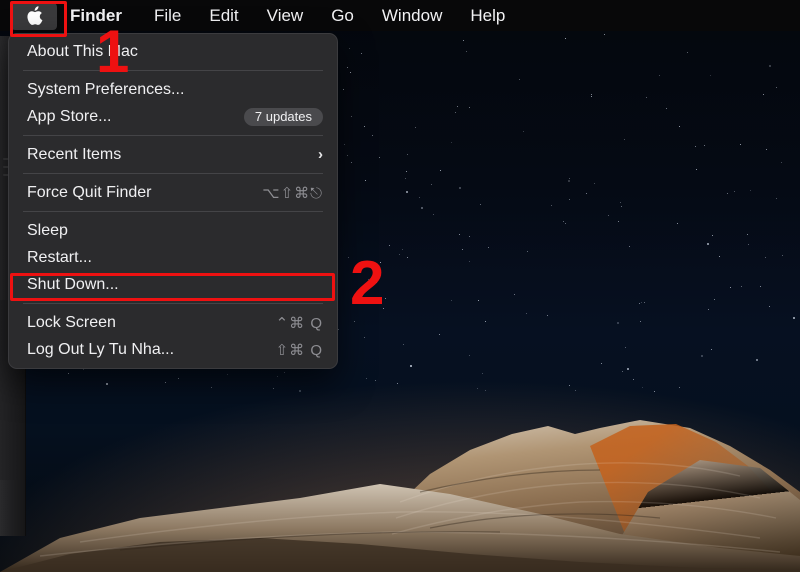 The width and height of the screenshot is (800, 572). I want to click on menu-item-log-out-ly-tu-nha: Log Out Ly Tu Nha... ⇧⌘ Q, so click(173, 349).